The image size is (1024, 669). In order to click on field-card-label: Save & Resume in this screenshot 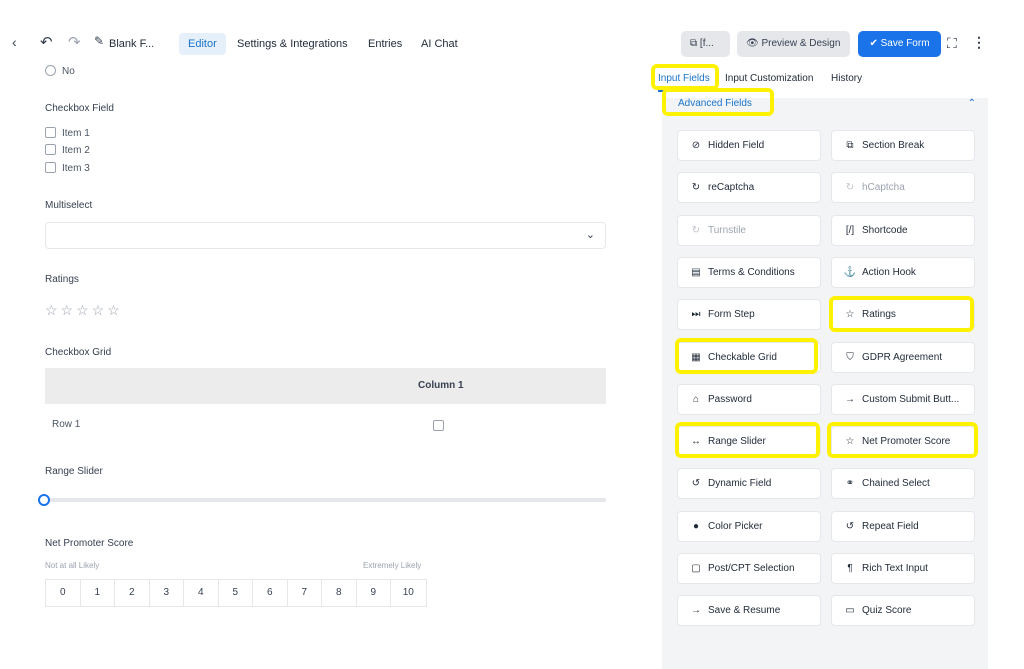, I will do `click(744, 611)`.